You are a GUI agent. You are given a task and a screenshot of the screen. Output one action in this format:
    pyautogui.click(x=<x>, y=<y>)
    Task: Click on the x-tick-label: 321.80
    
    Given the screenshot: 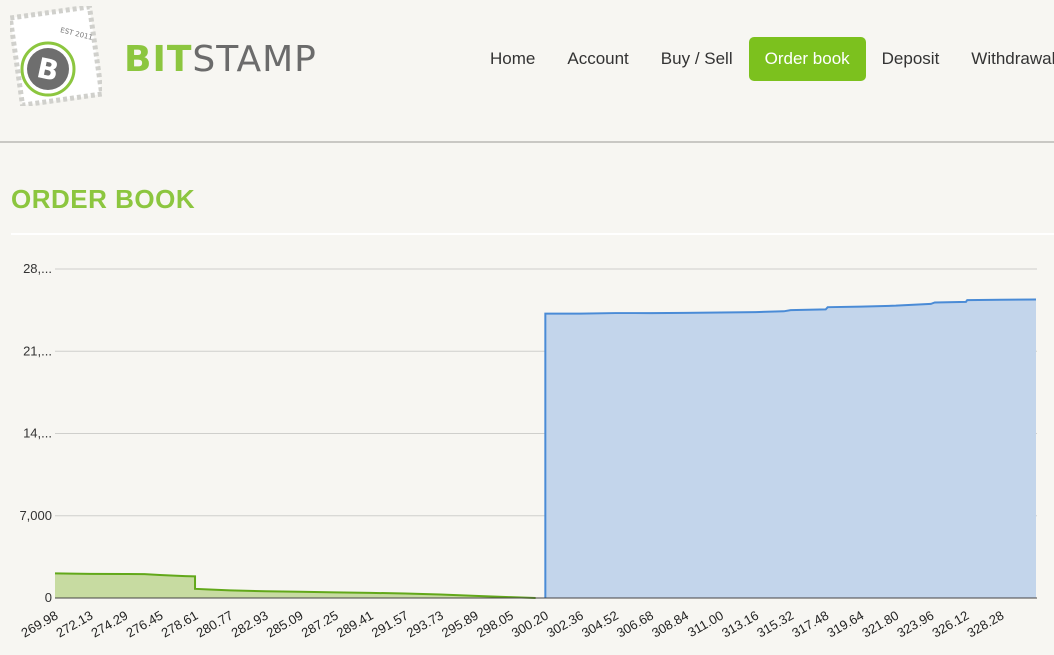 What is the action you would take?
    pyautogui.click(x=880, y=624)
    